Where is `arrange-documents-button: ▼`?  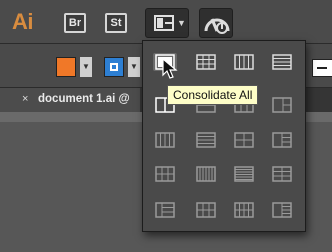
arrange-documents-button: ▼ is located at coordinates (167, 23).